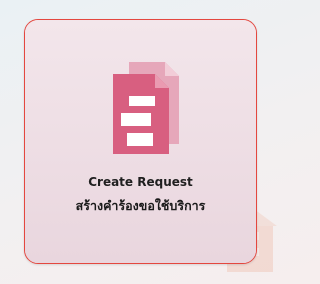 This screenshot has width=320, height=284. What do you see at coordinates (140, 182) in the screenshot?
I see `card-title: Create Request` at bounding box center [140, 182].